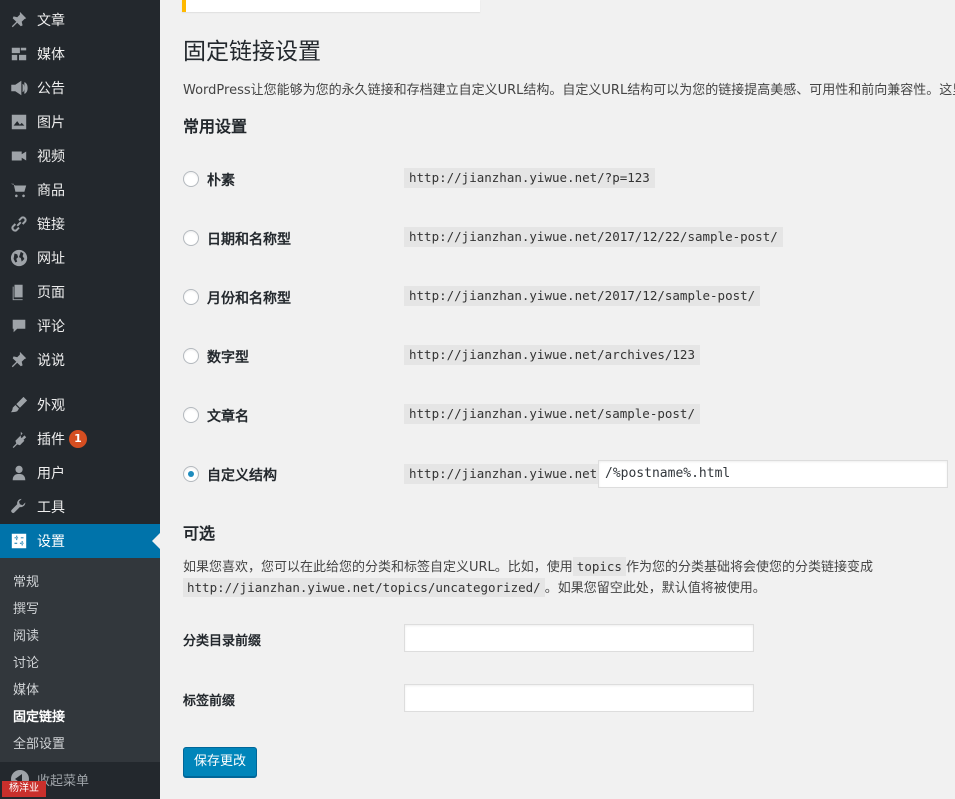  I want to click on sidebar-item-14: 工具, so click(80, 507).